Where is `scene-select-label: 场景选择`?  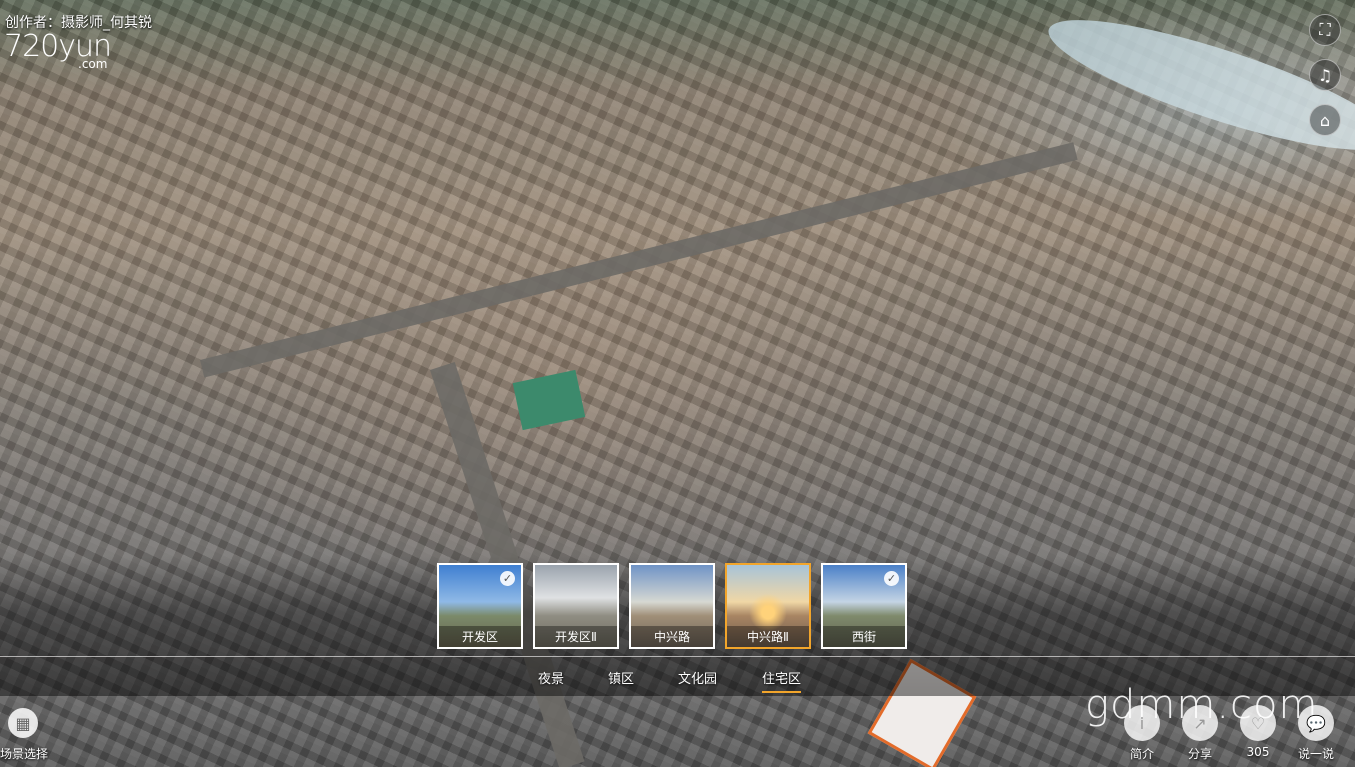 scene-select-label: 场景选择 is located at coordinates (24, 754).